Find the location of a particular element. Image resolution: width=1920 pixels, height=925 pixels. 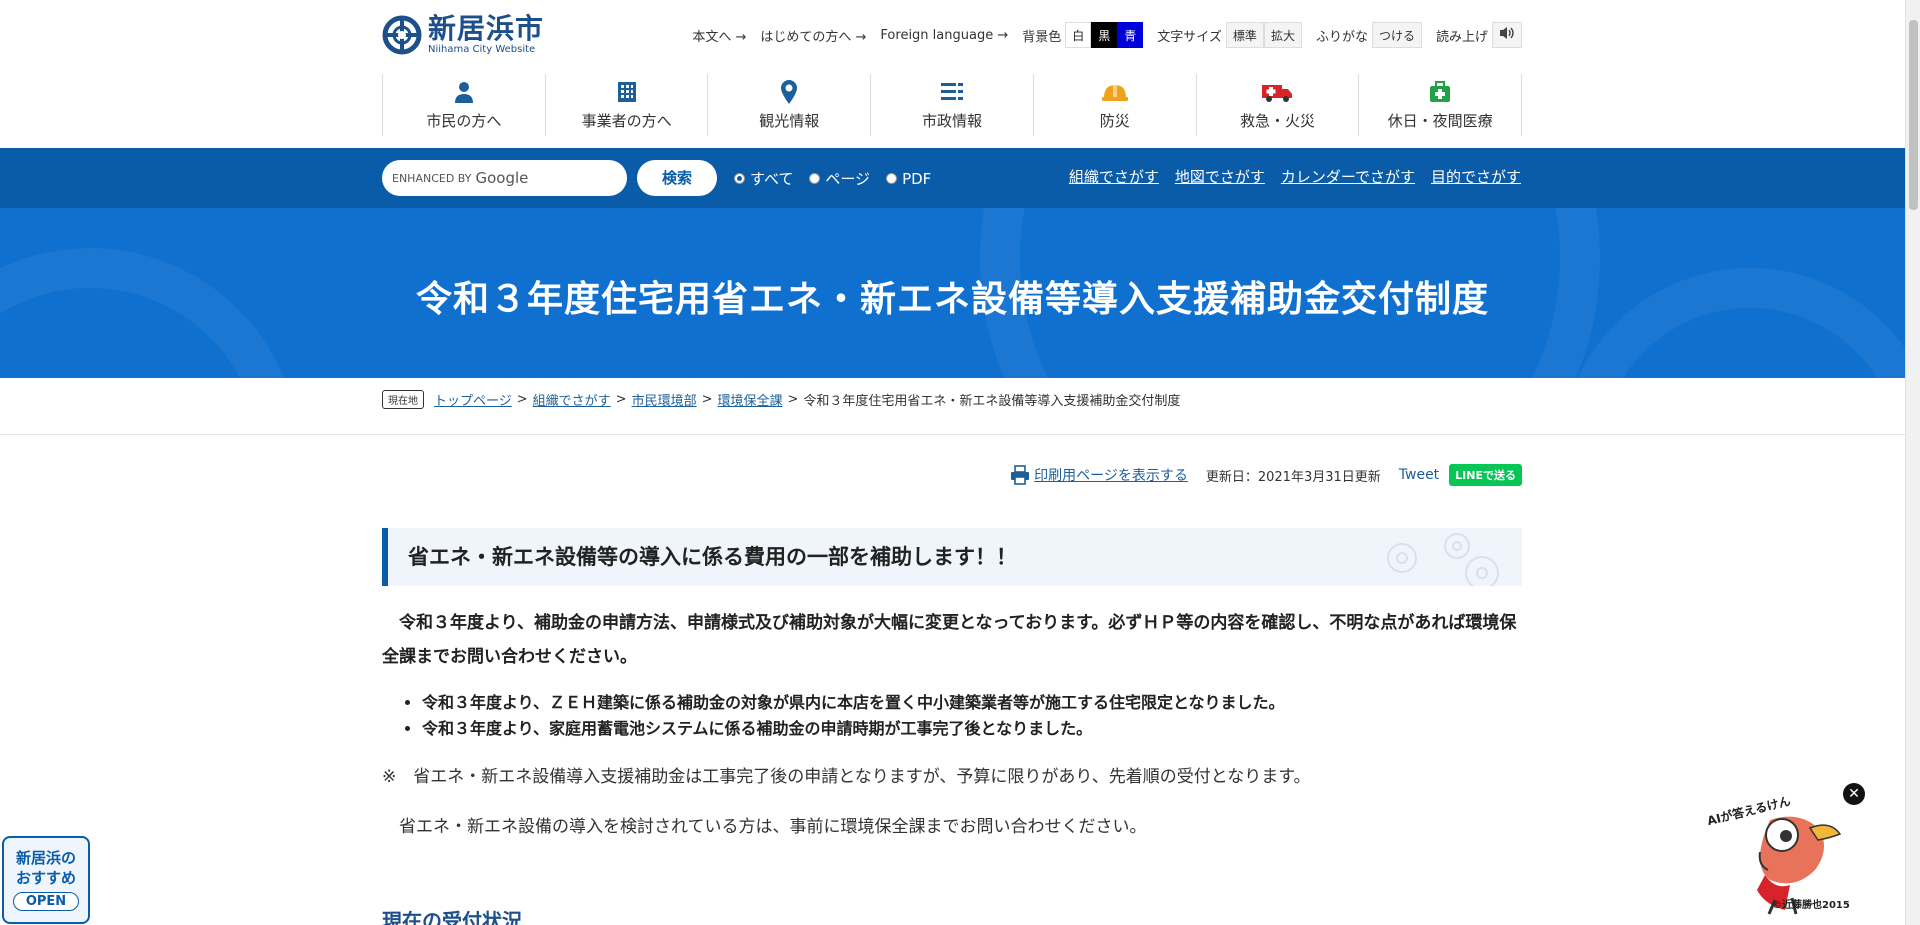

breadcrumb-org-link: 組織でさがす is located at coordinates (572, 399).